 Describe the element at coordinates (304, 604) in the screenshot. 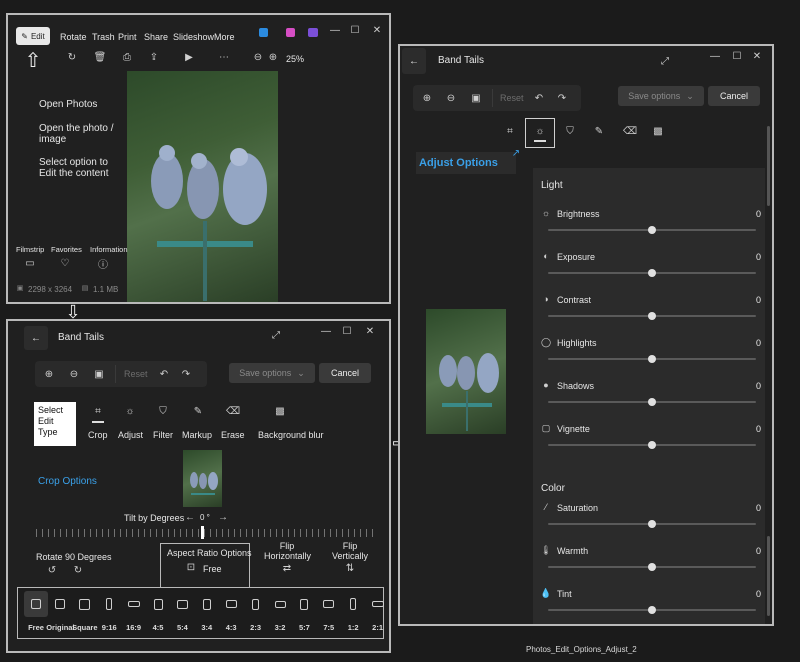

I see `ratio-5-7-icon` at that location.